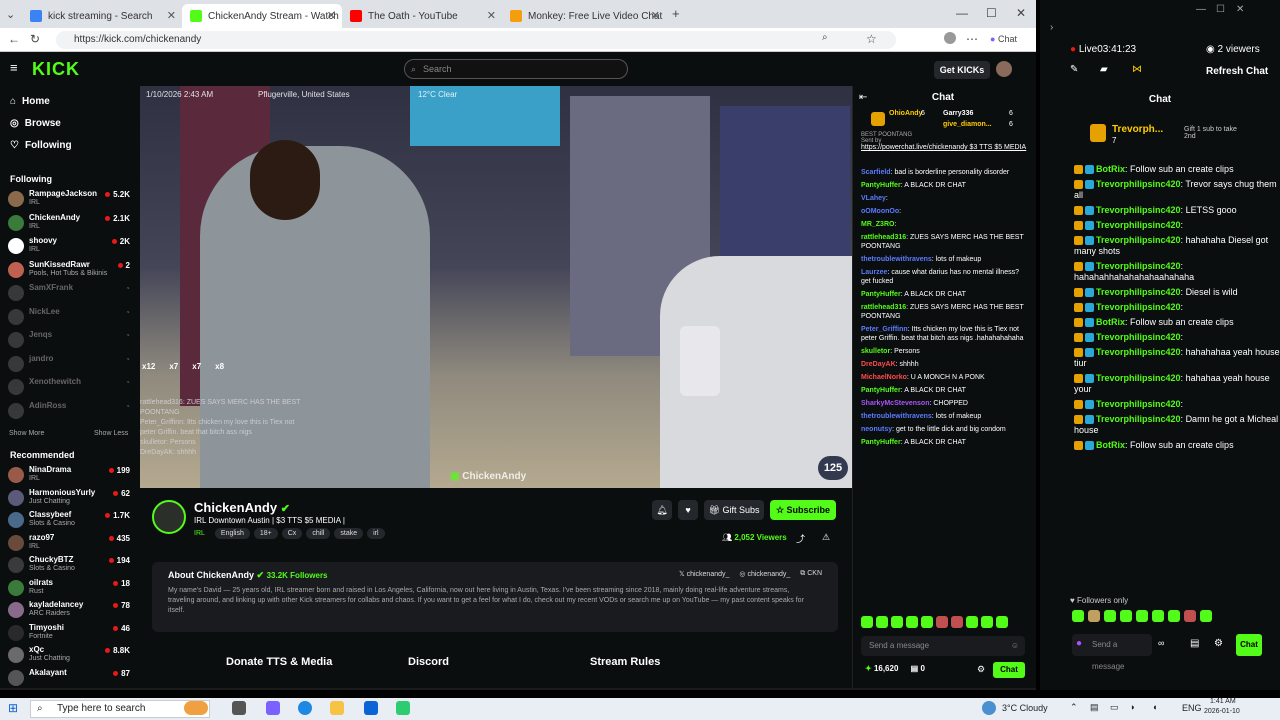 This screenshot has width=1280, height=720. What do you see at coordinates (1154, 707) in the screenshot?
I see `speaker-icon: ◖` at bounding box center [1154, 707].